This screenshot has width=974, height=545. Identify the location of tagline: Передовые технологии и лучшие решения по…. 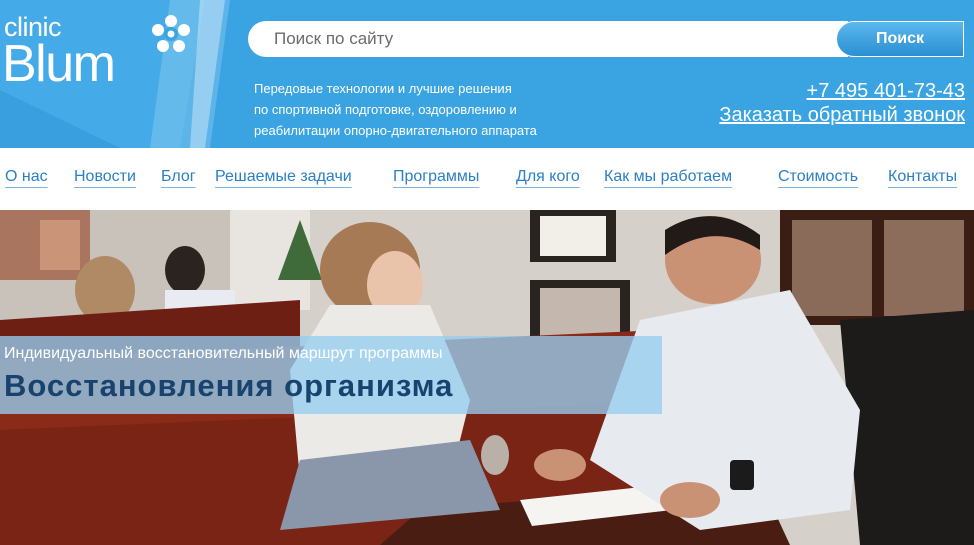
(434, 109).